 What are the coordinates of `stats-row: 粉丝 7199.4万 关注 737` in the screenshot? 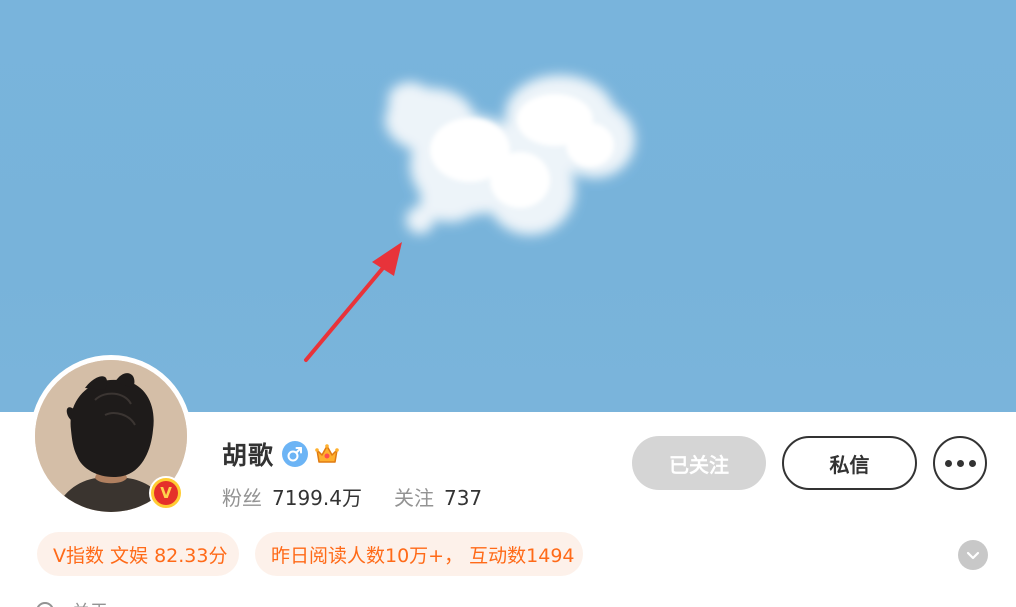 It's located at (352, 496).